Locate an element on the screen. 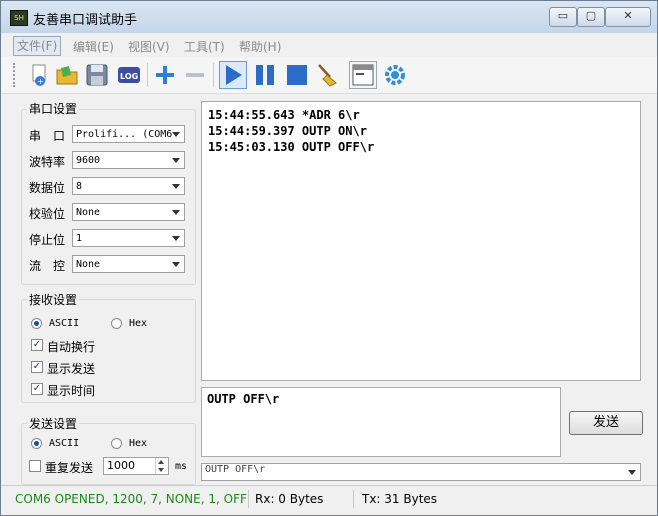  receive-hex-radio is located at coordinates (116, 323).